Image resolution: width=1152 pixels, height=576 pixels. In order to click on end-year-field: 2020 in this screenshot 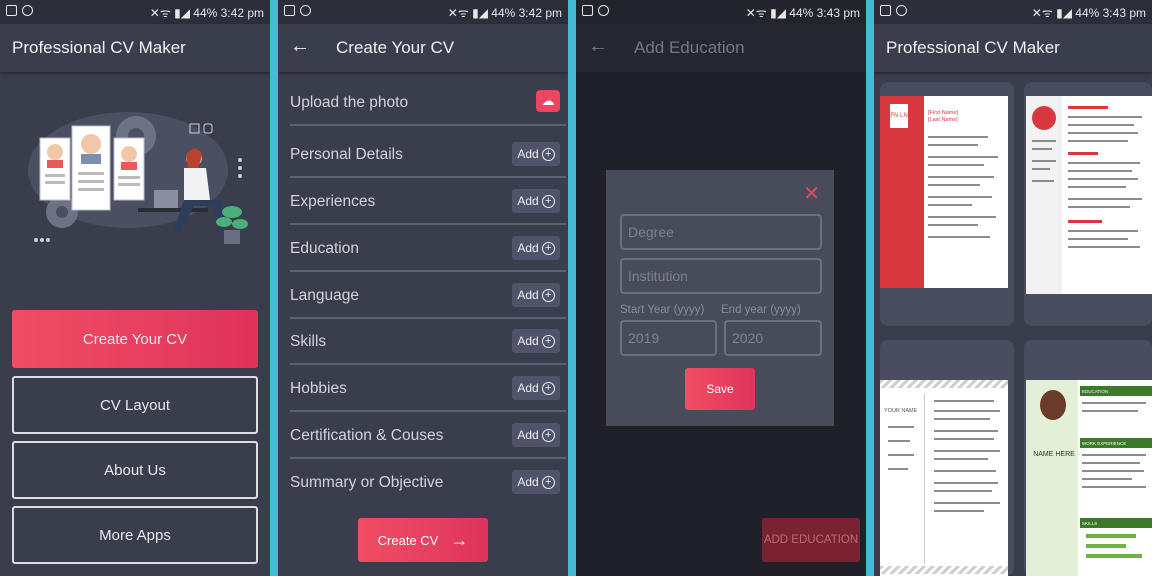, I will do `click(773, 338)`.